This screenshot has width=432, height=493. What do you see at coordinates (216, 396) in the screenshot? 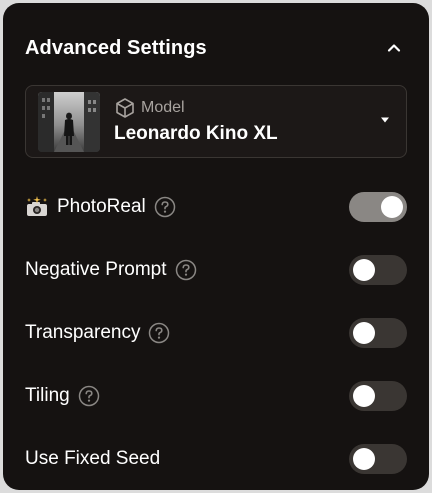
I see `setting-row-tiling: Tiling` at bounding box center [216, 396].